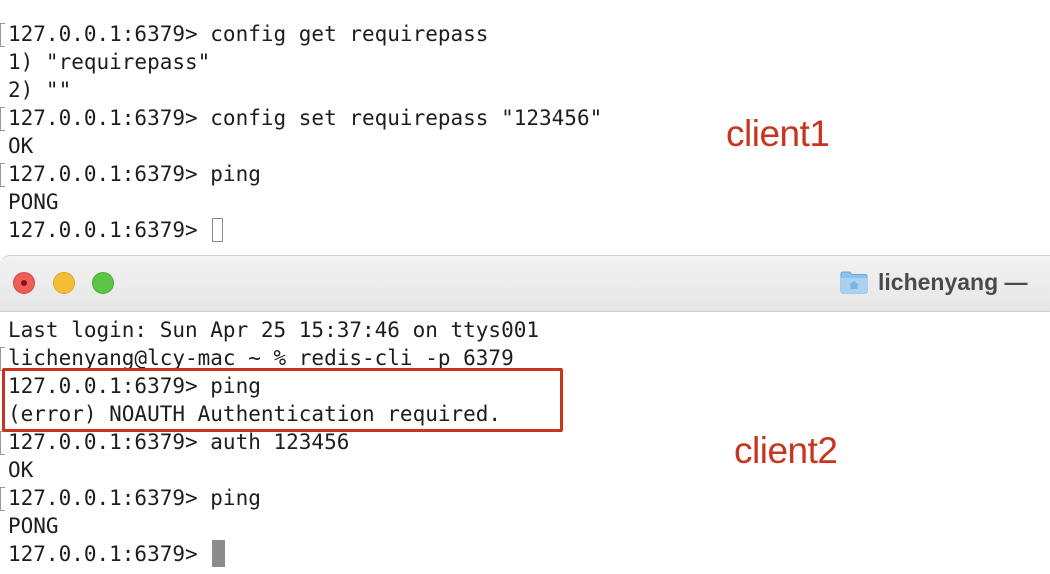 The image size is (1050, 574). Describe the element at coordinates (179, 442) in the screenshot. I see `terminal-line: 127.0.0.1:6379> auth 123456` at that location.